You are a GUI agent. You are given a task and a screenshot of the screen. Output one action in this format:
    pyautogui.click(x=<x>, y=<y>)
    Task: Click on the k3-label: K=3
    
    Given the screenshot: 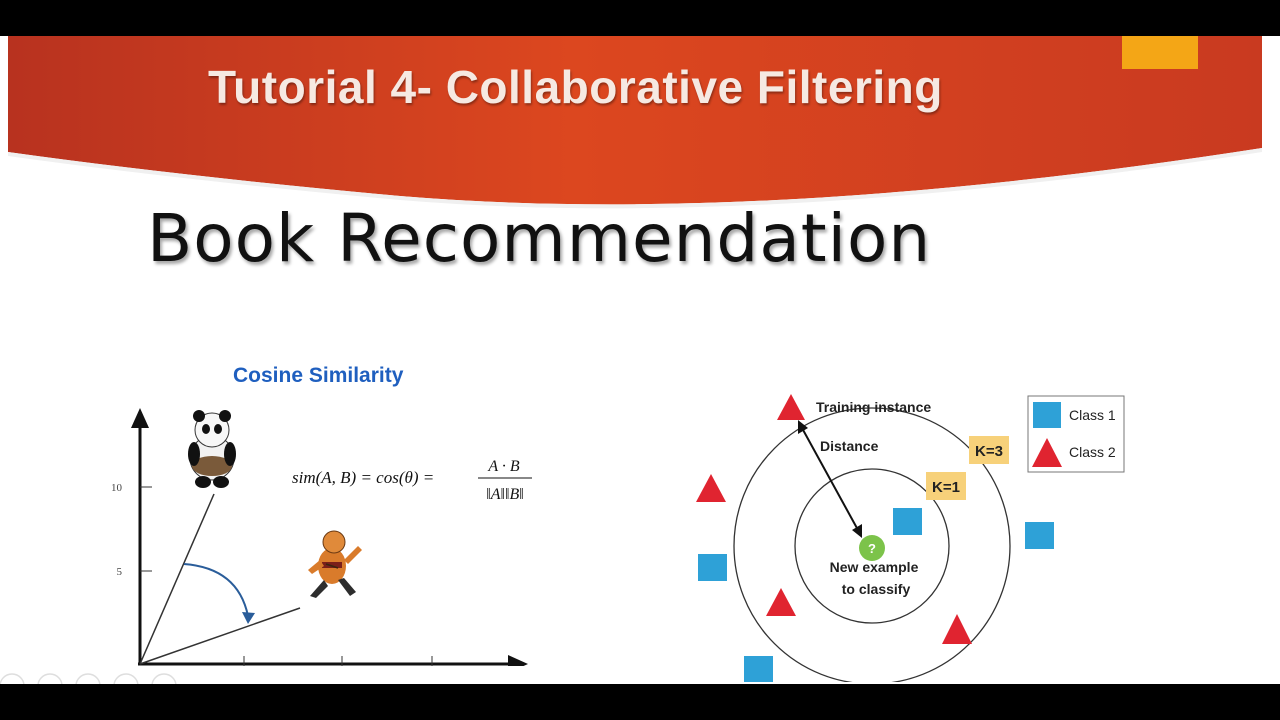 What is the action you would take?
    pyautogui.click(x=989, y=451)
    